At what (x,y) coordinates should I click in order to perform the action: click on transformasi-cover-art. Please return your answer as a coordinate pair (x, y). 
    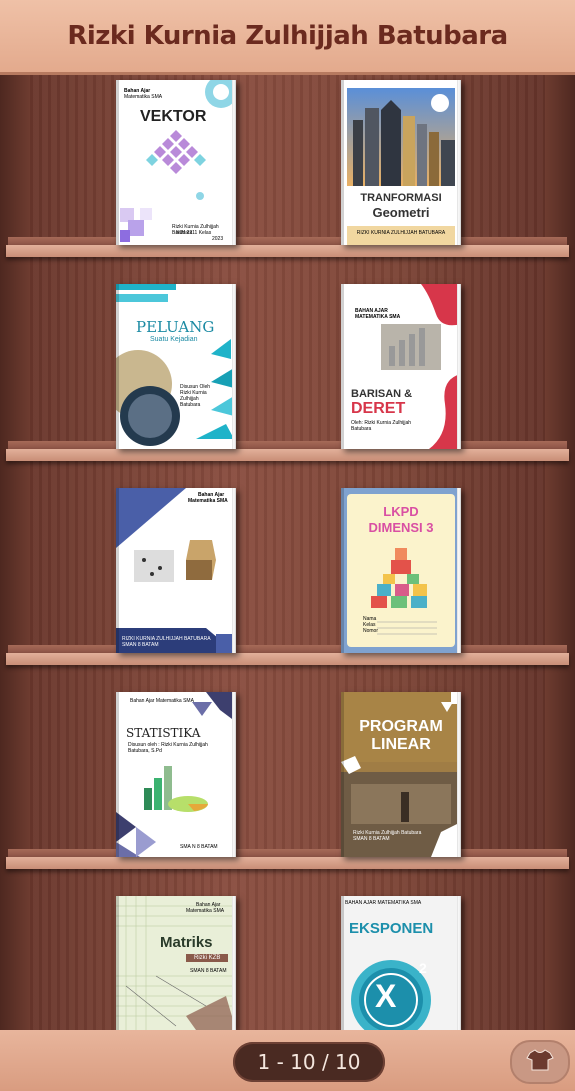
    Looking at the image, I should click on (401, 166).